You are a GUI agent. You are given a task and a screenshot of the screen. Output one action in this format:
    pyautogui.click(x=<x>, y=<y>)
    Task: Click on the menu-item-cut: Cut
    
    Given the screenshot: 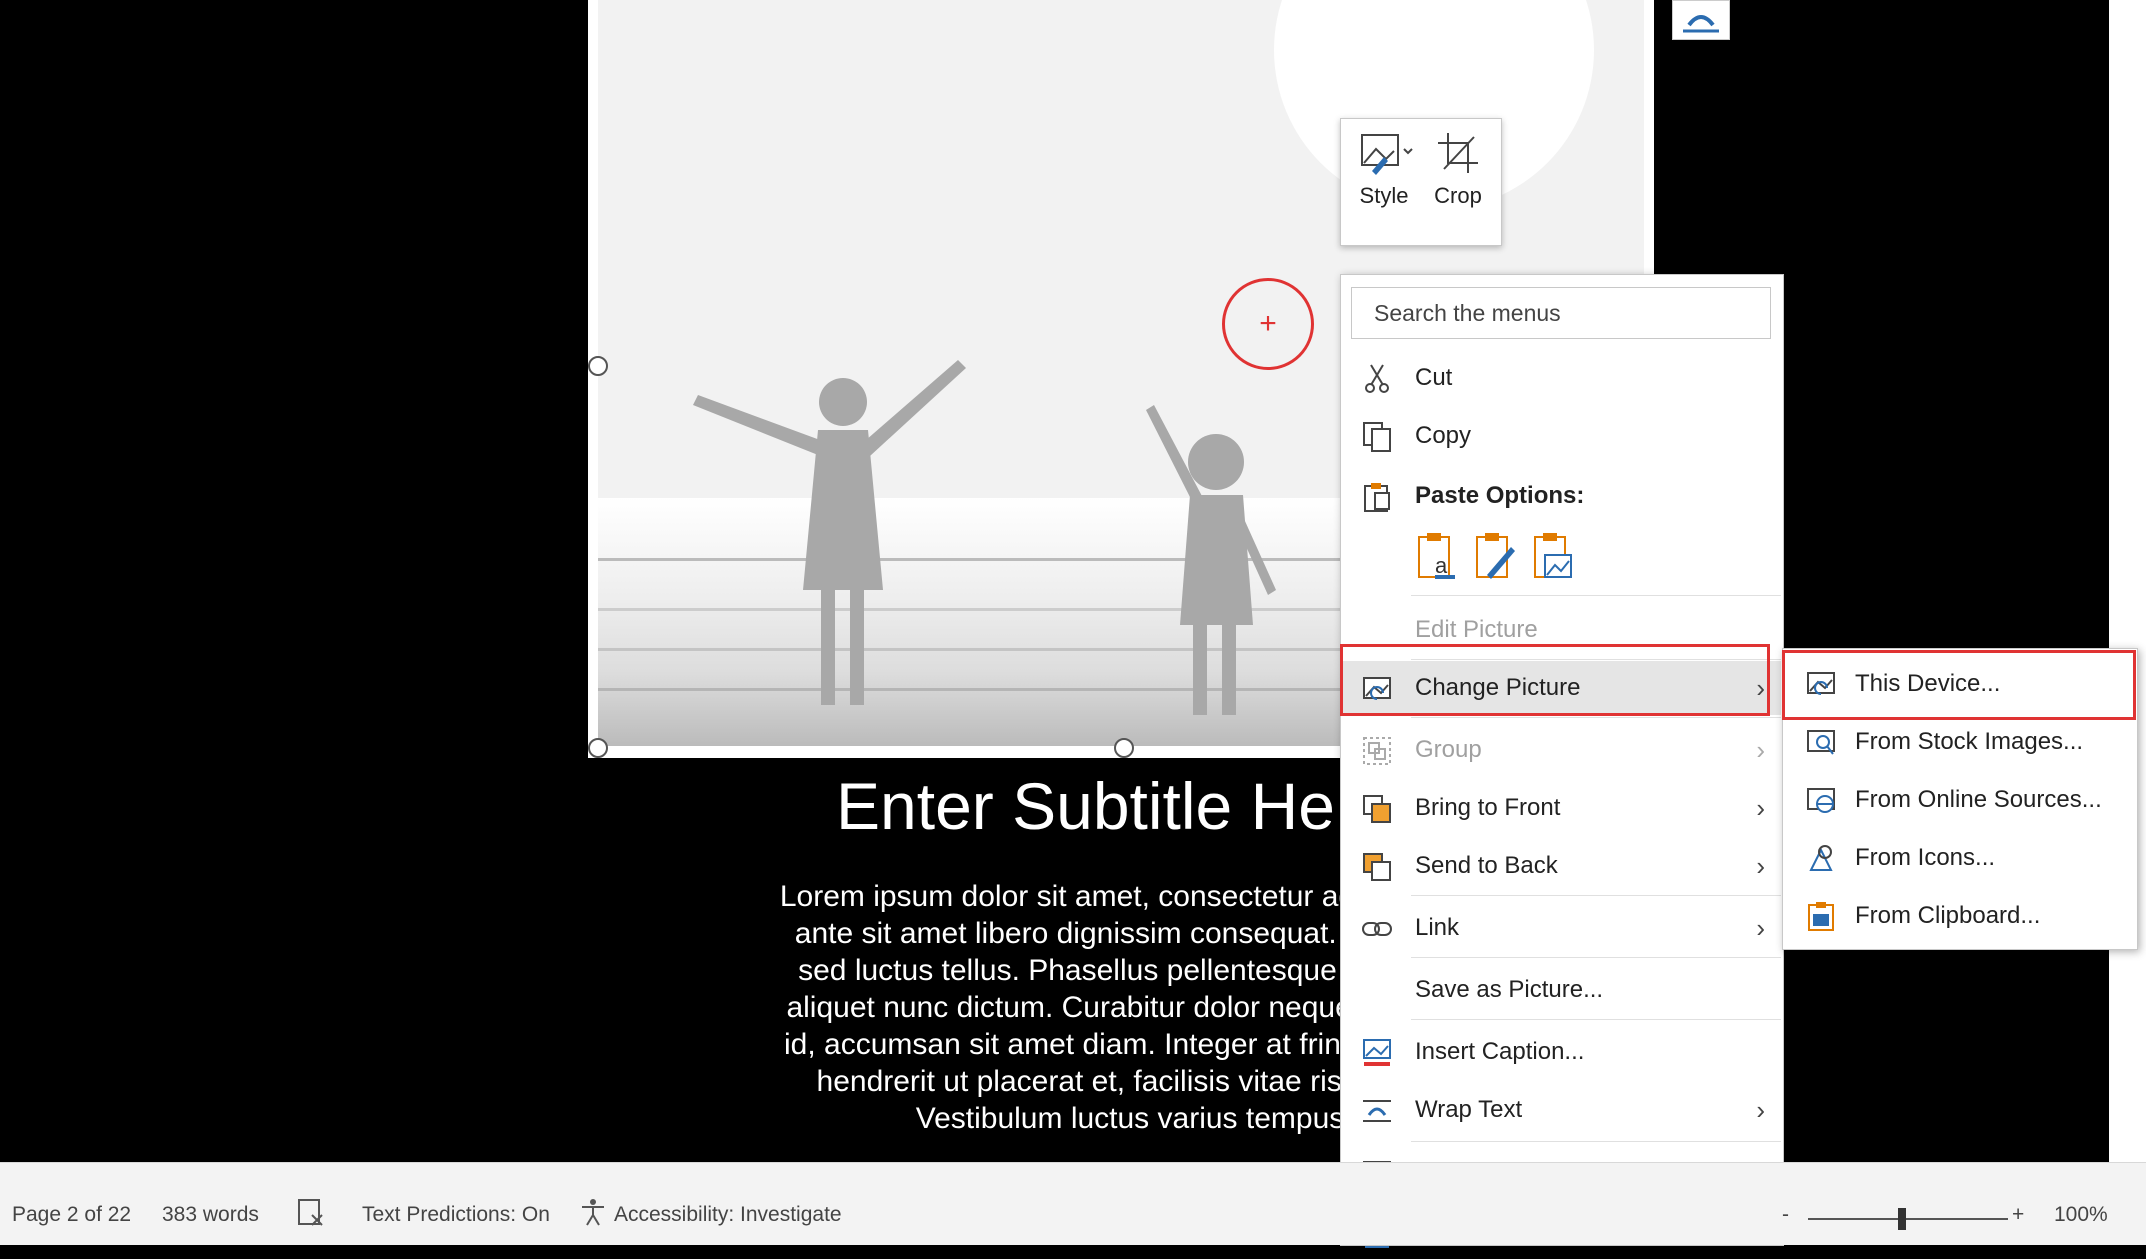 What is the action you would take?
    pyautogui.click(x=1561, y=378)
    